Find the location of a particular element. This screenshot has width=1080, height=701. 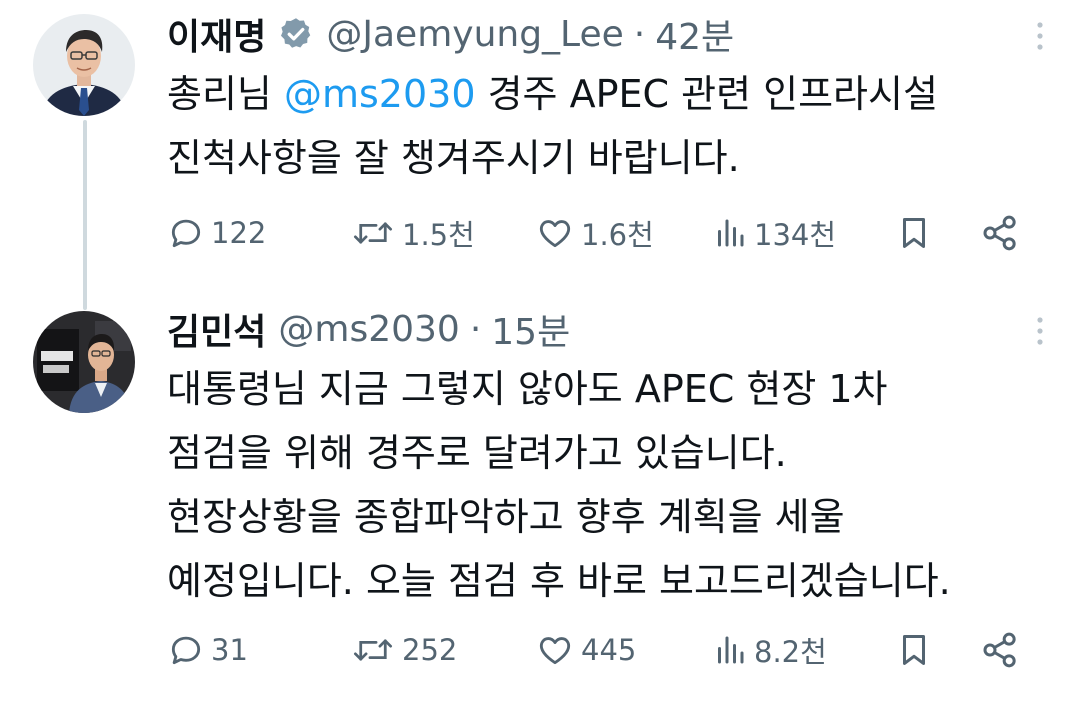

view-count: 8.2천 is located at coordinates (790, 652).